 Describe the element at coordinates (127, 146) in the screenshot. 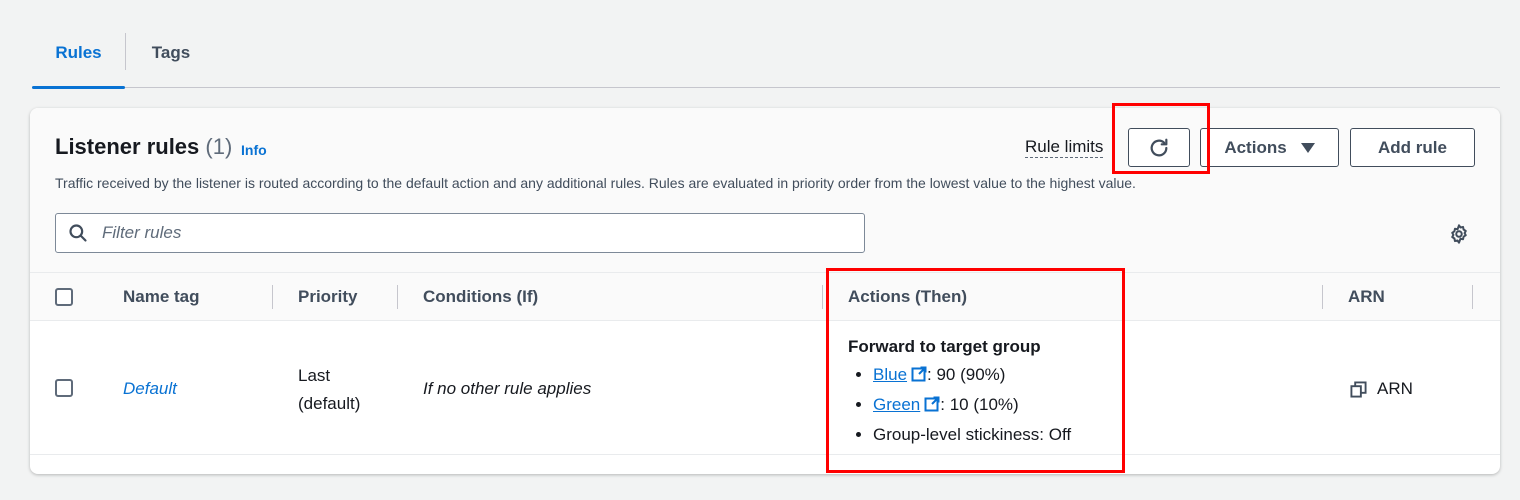

I see `panel-title-text: Listener rules` at that location.